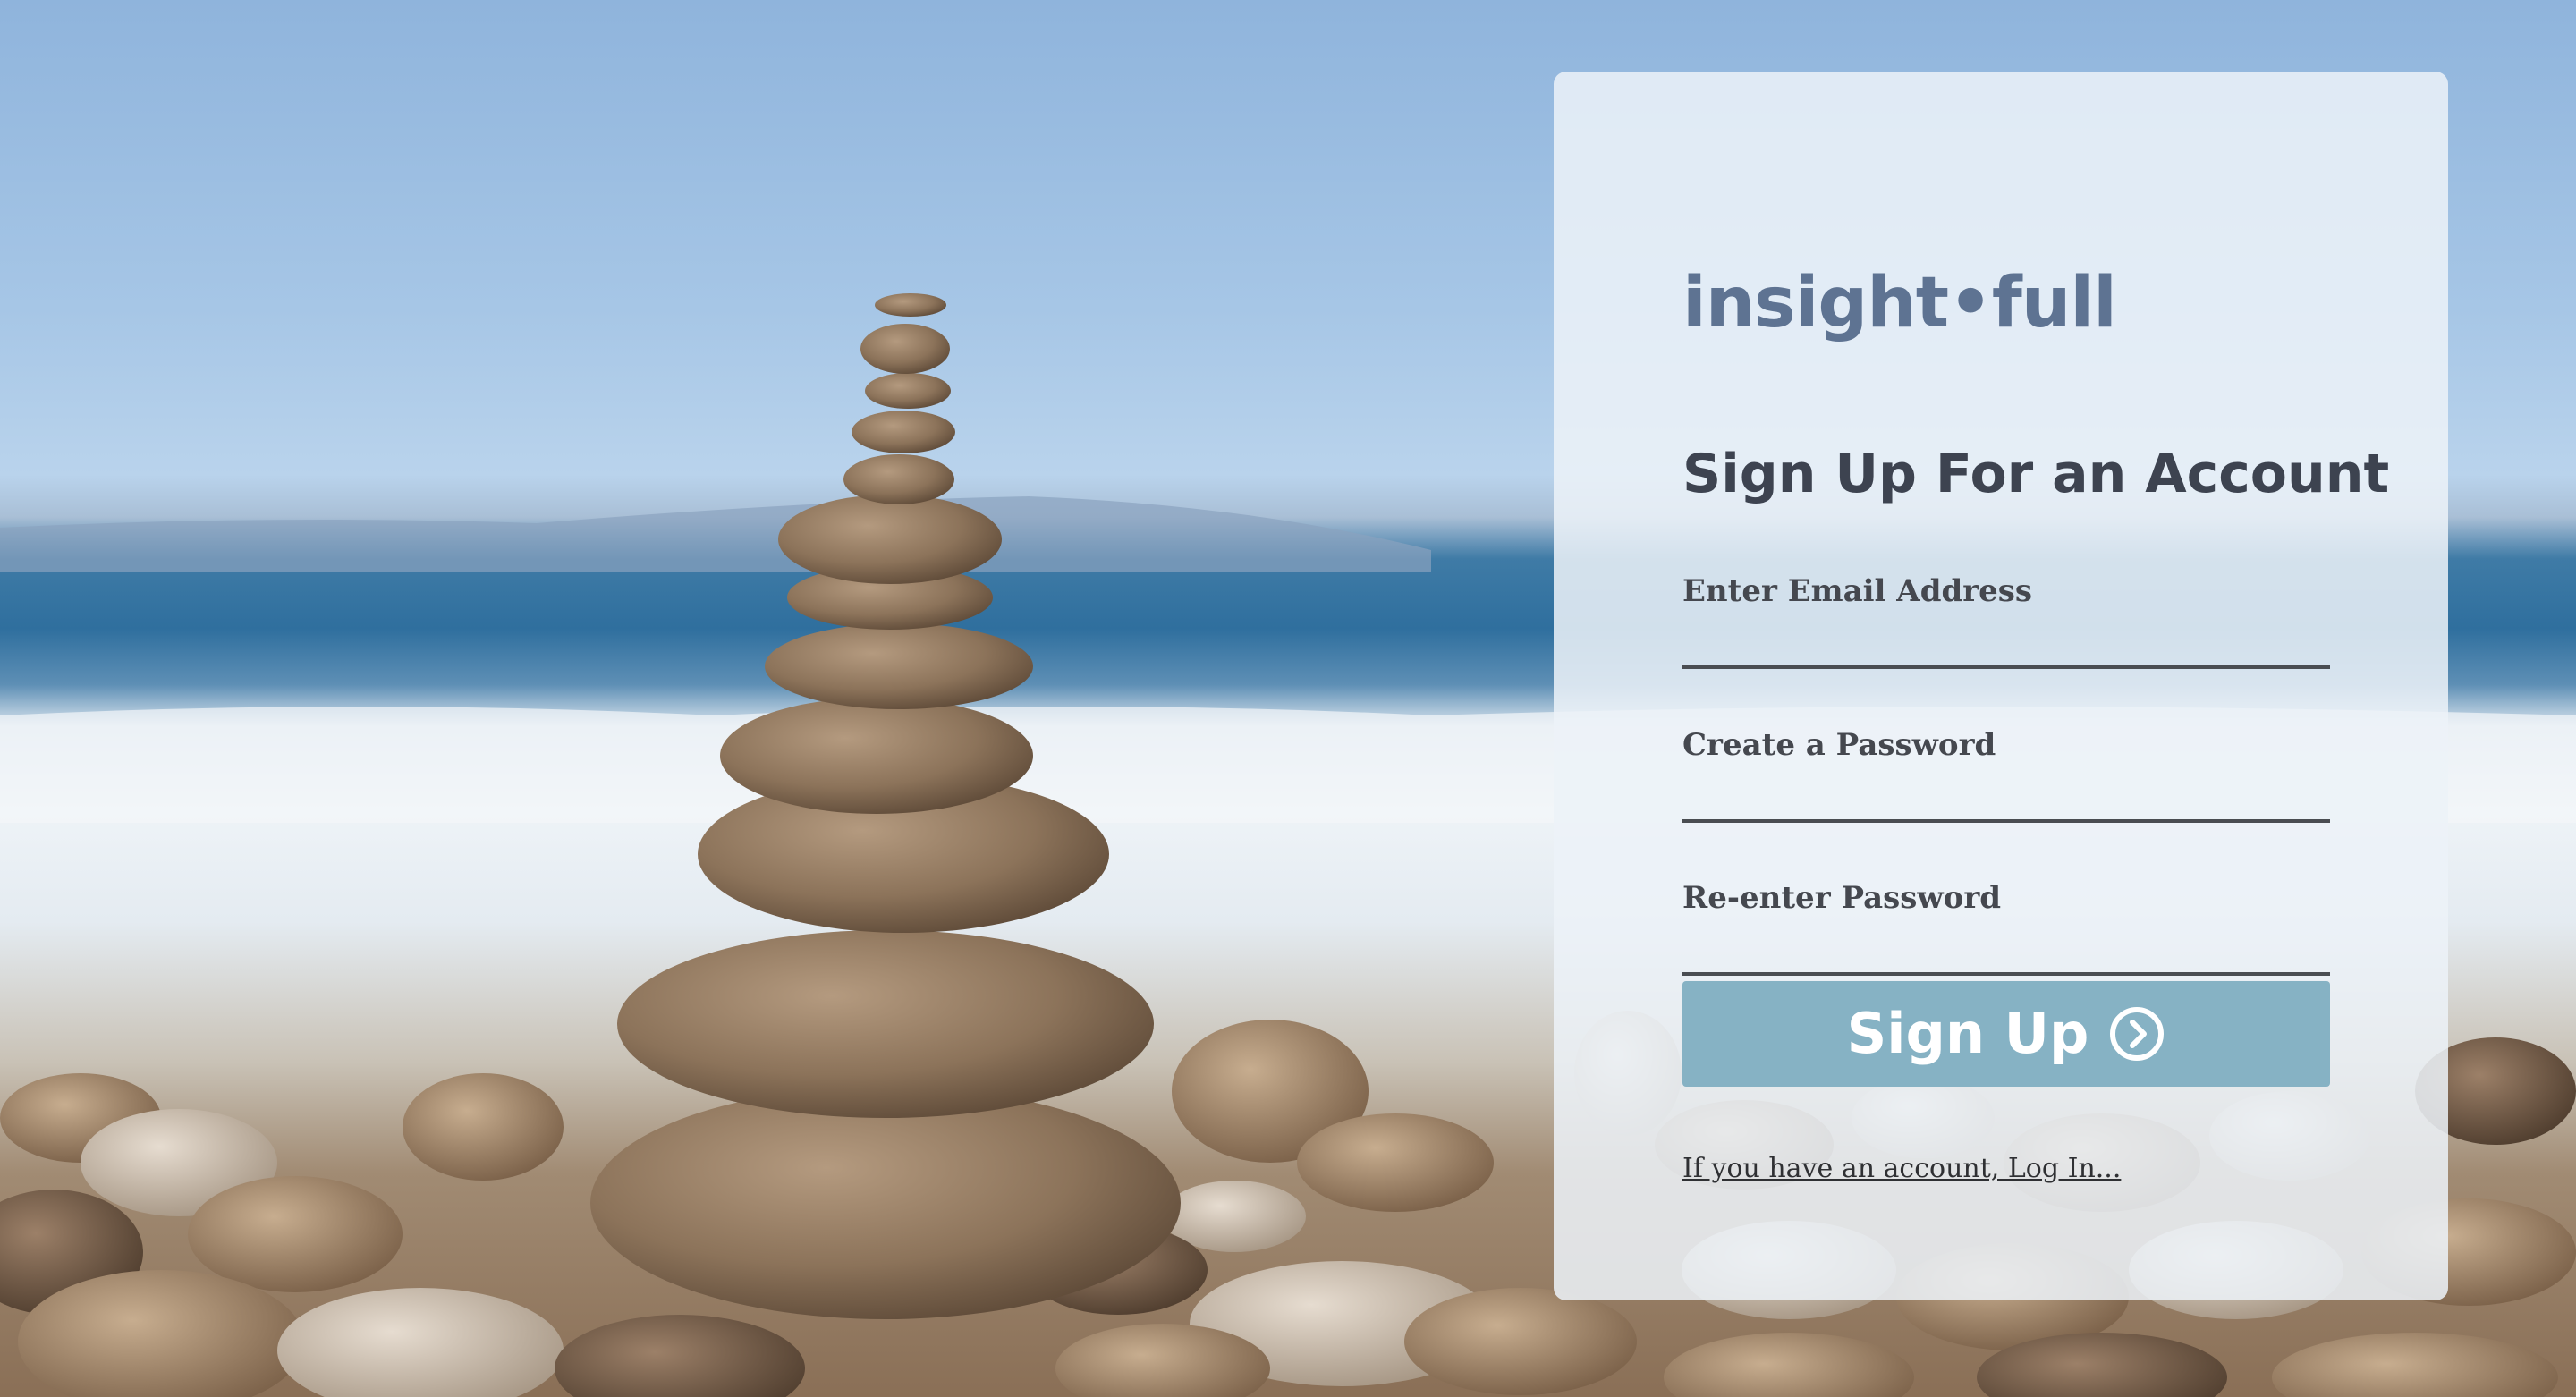 The height and width of the screenshot is (1397, 2576). I want to click on confirm-password-input, so click(2006, 951).